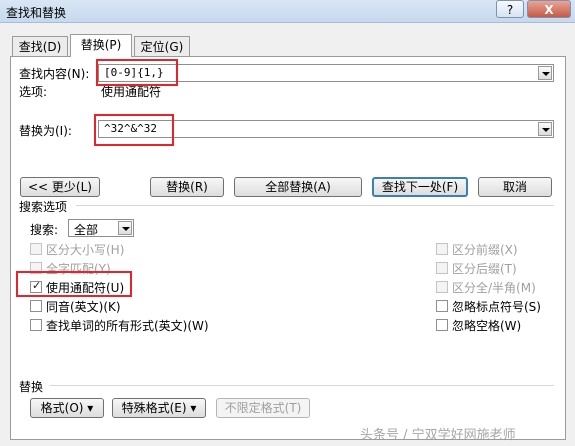  Describe the element at coordinates (442, 268) in the screenshot. I see `match-suffix-checkbox` at that location.